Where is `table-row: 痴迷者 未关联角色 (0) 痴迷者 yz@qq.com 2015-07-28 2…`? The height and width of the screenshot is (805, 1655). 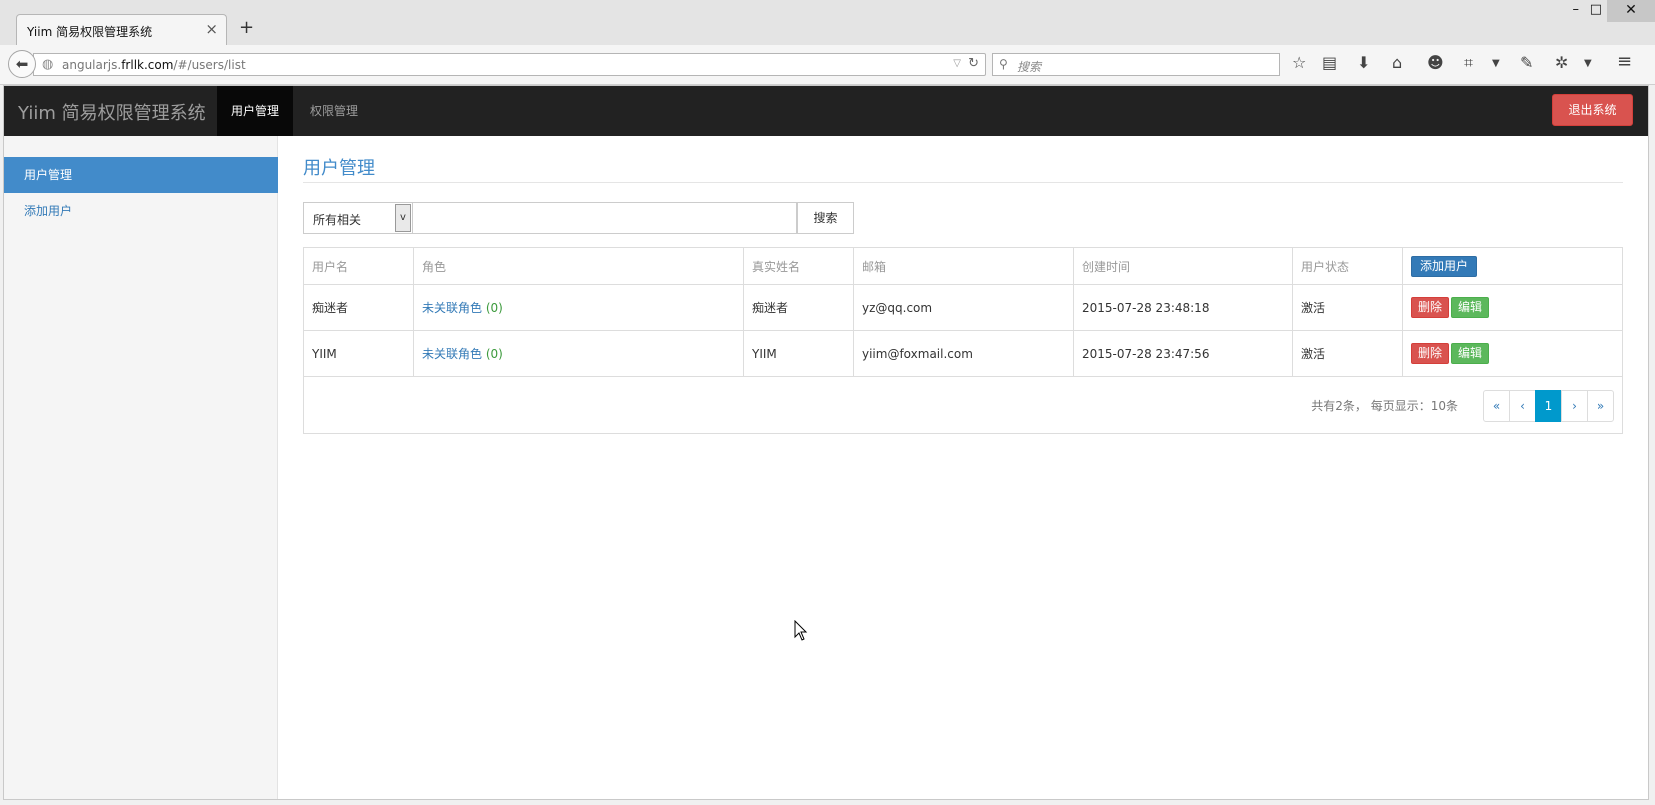
table-row: 痴迷者 未关联角色 (0) 痴迷者 yz@qq.com 2015-07-28 2… is located at coordinates (963, 307).